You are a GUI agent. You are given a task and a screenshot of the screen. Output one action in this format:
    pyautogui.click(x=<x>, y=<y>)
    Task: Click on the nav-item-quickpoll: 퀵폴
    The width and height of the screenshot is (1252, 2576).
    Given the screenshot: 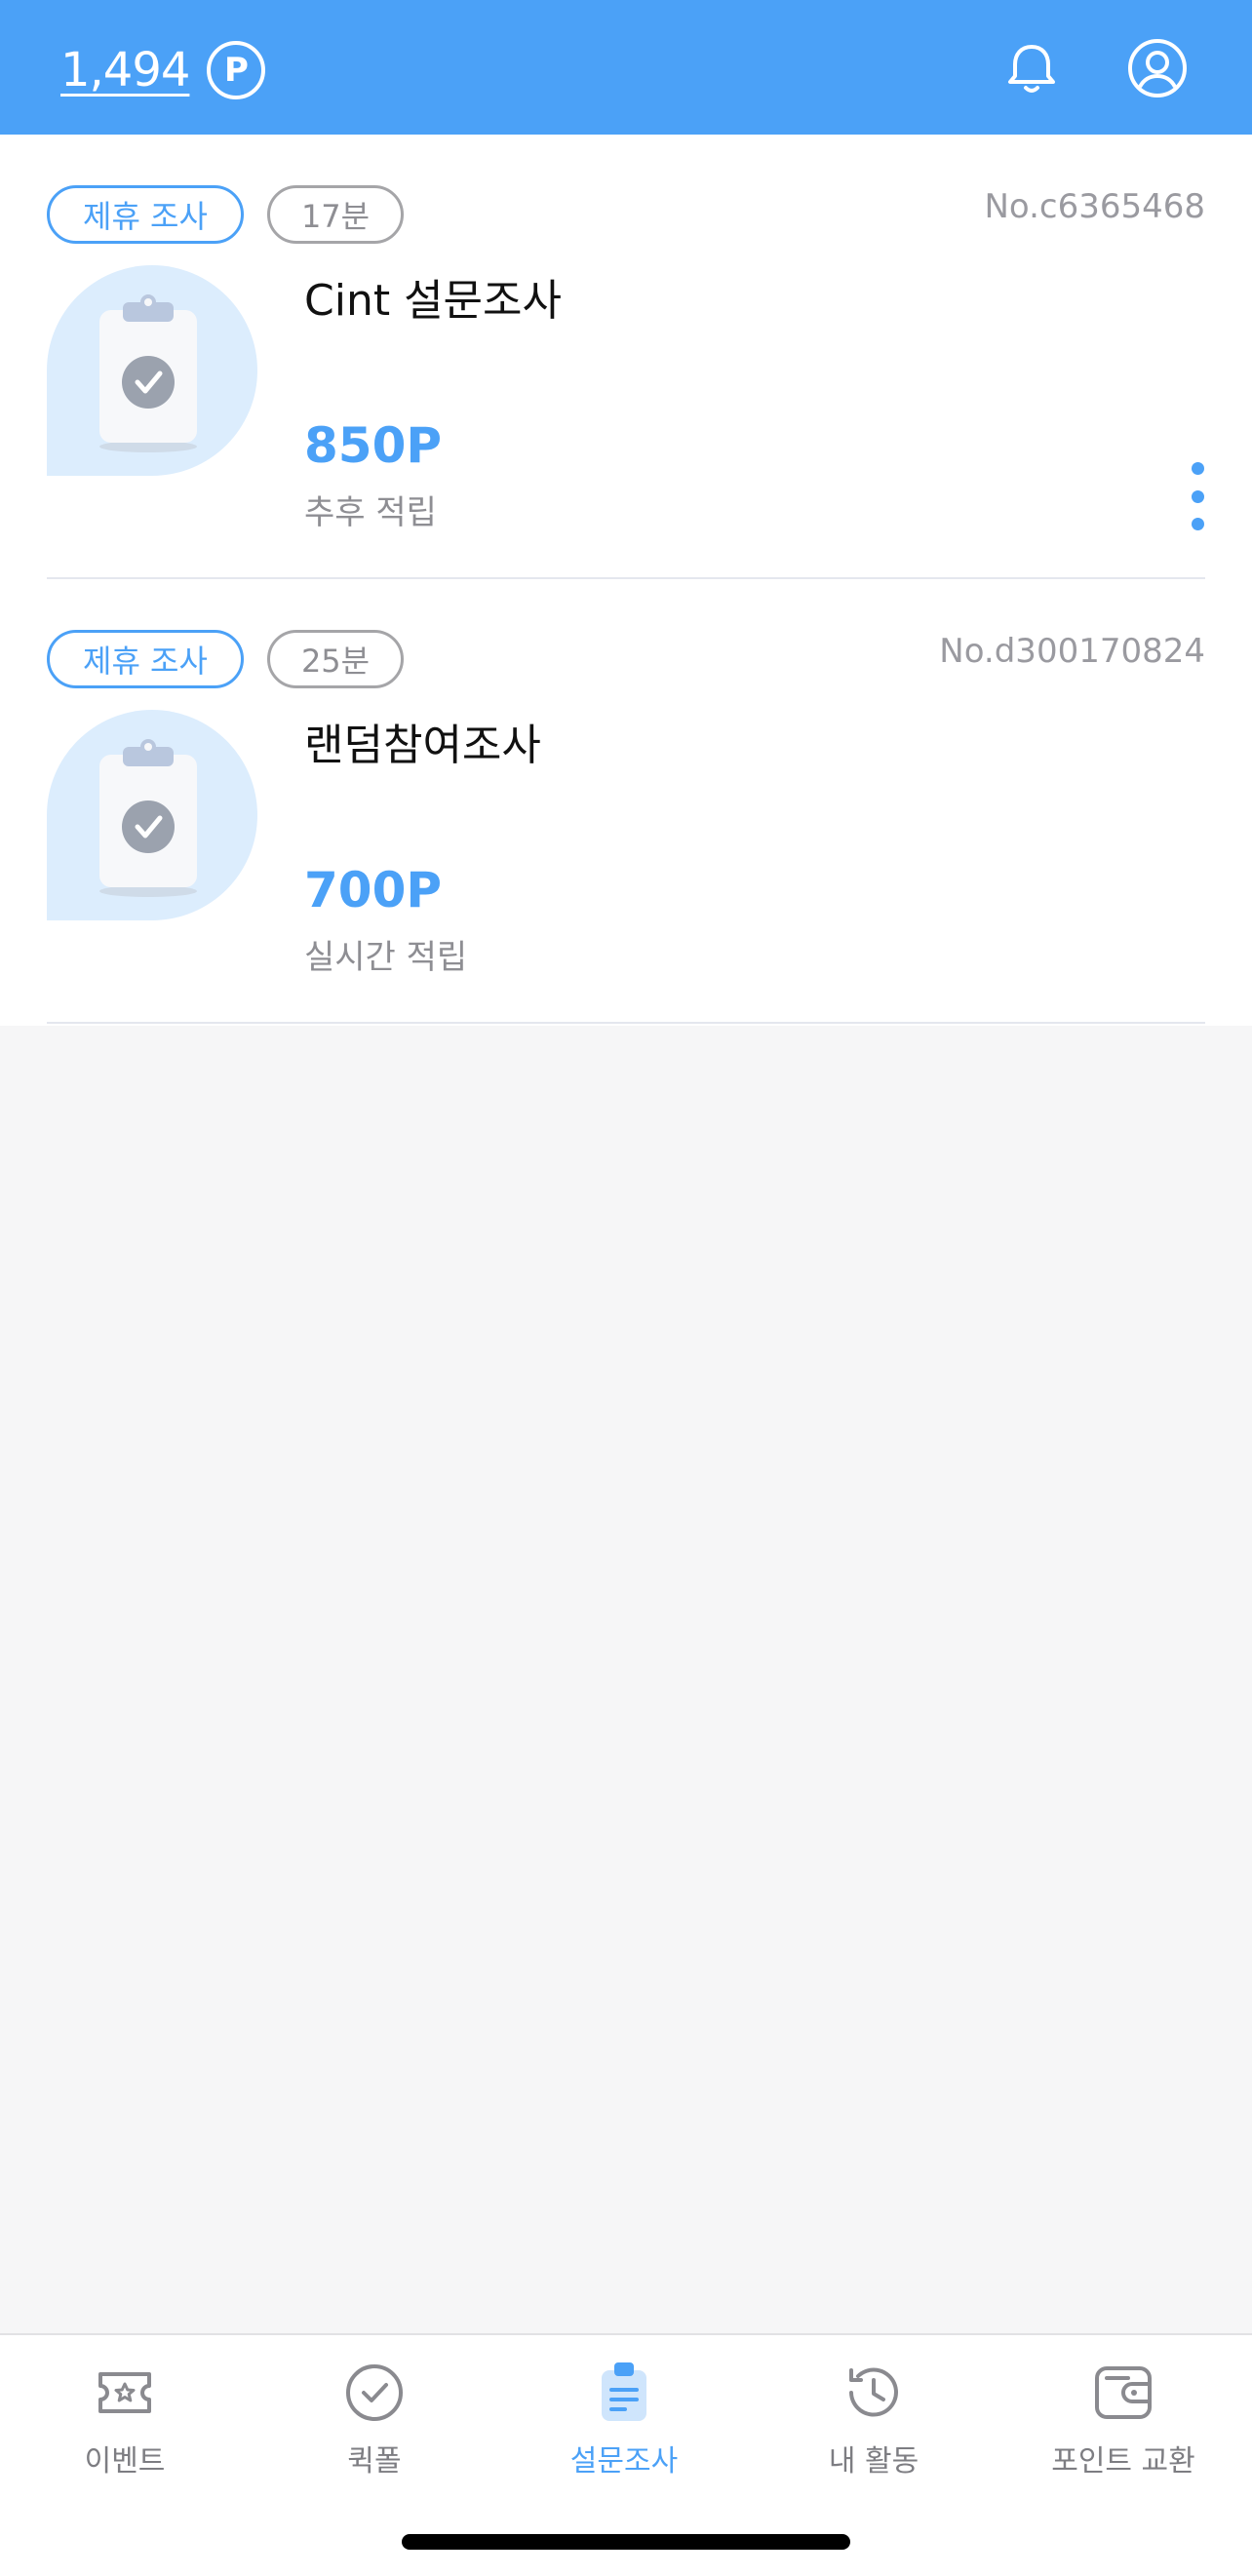 What is the action you would take?
    pyautogui.click(x=374, y=2418)
    